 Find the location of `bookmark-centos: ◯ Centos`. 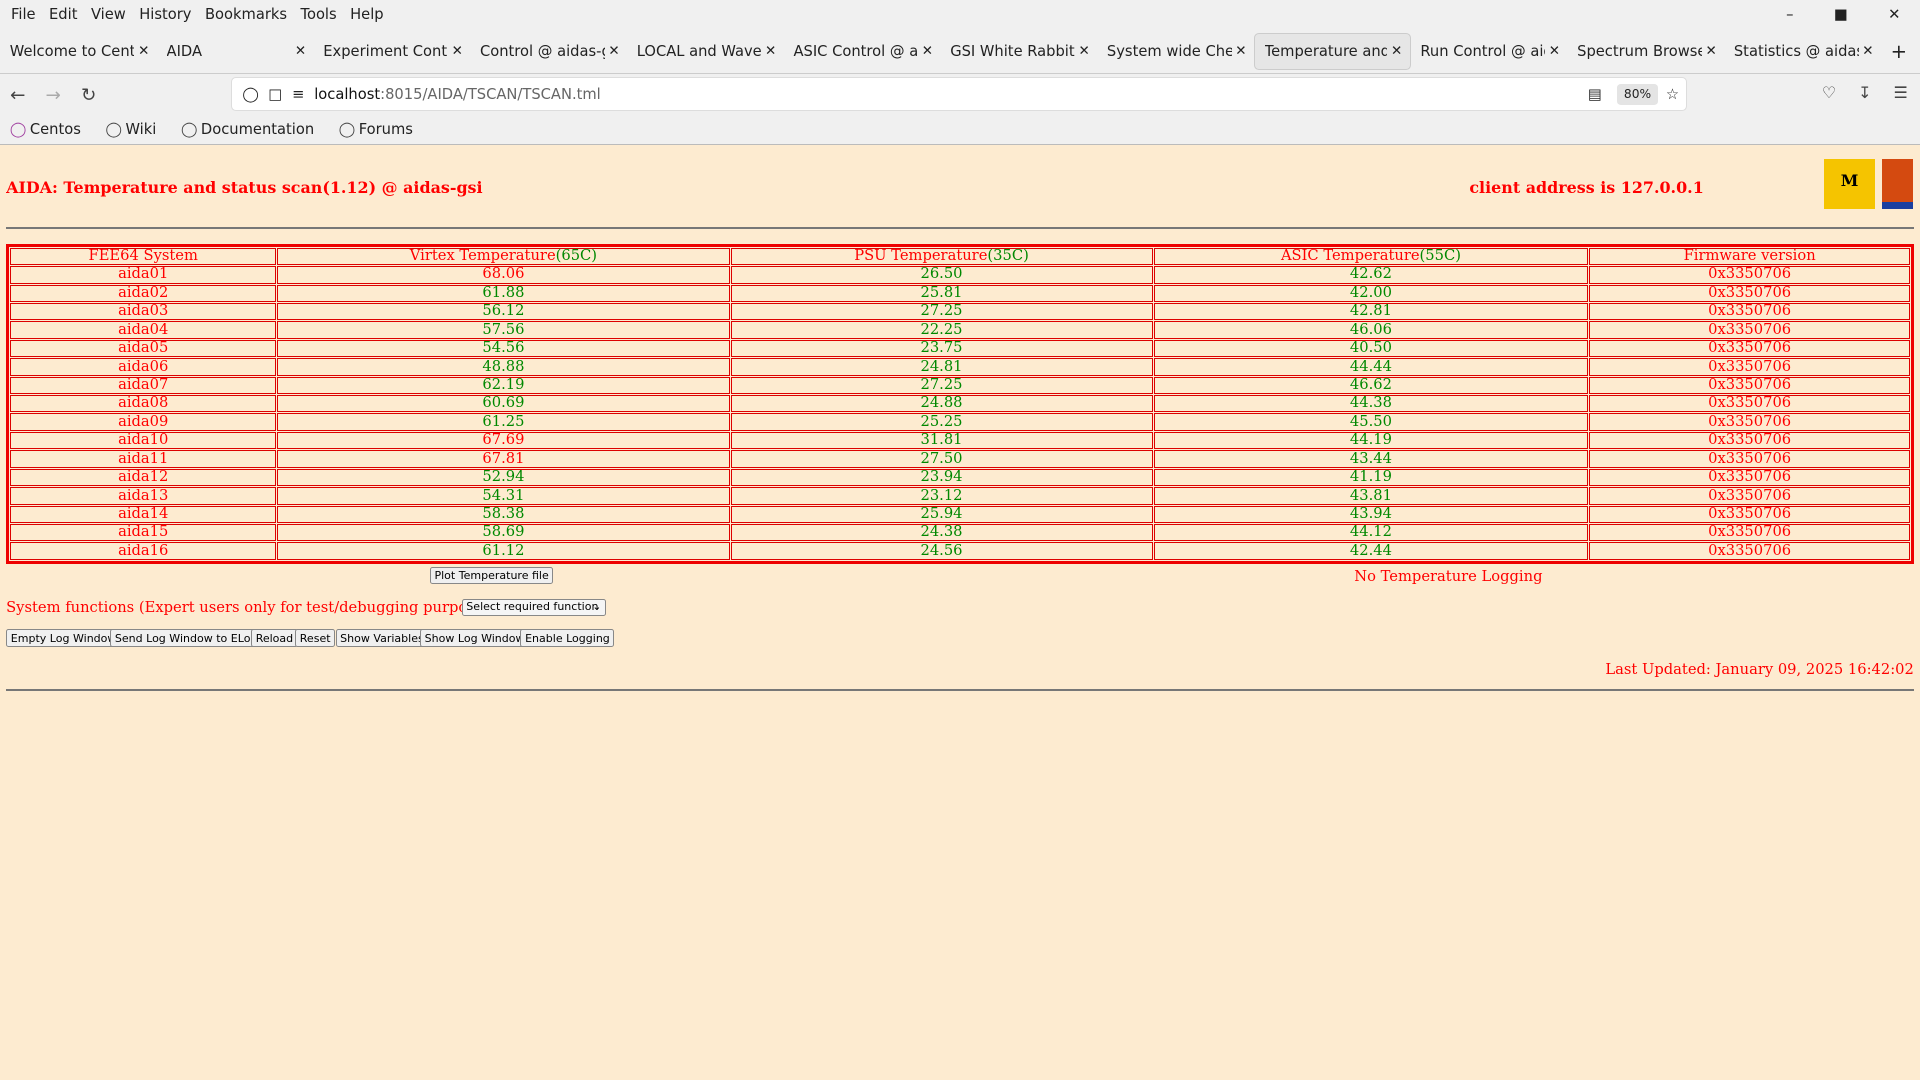

bookmark-centos: ◯ Centos is located at coordinates (51, 129).